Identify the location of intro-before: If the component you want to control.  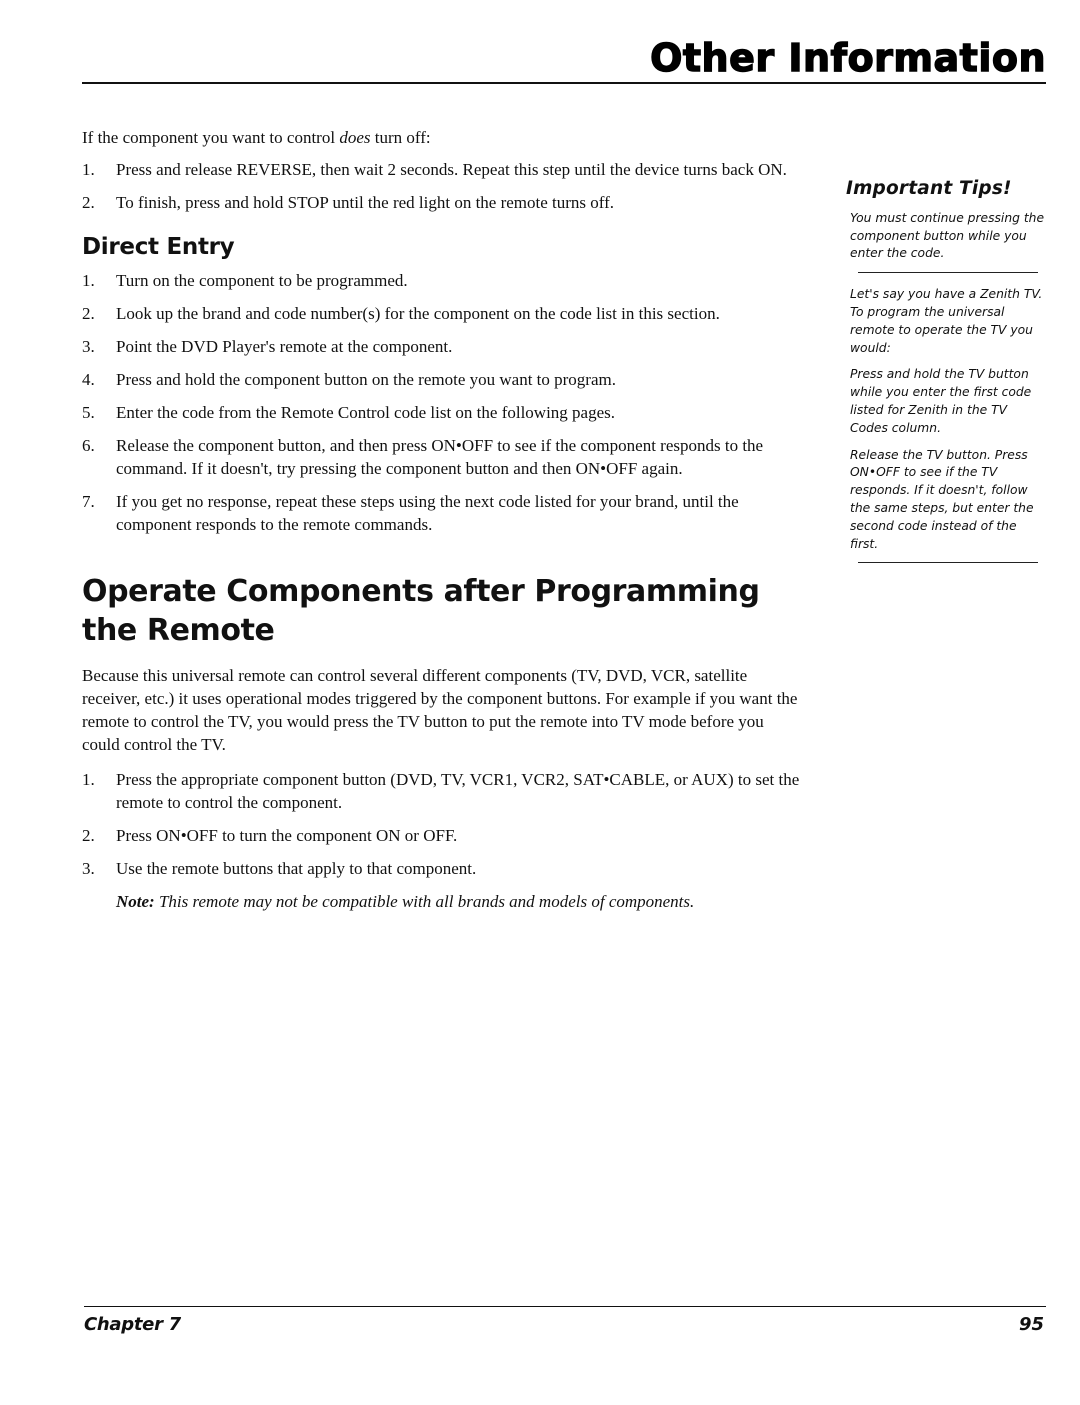
(211, 137).